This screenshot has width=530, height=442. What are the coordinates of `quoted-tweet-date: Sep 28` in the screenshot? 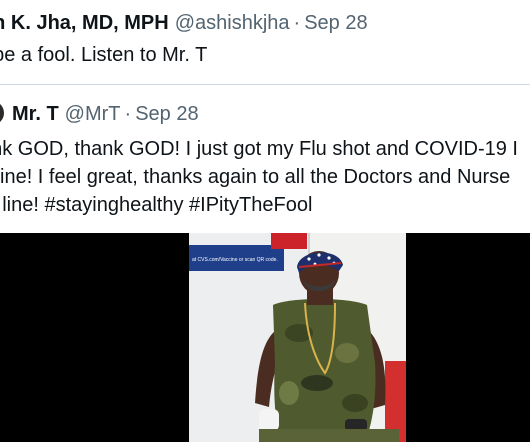 It's located at (166, 114).